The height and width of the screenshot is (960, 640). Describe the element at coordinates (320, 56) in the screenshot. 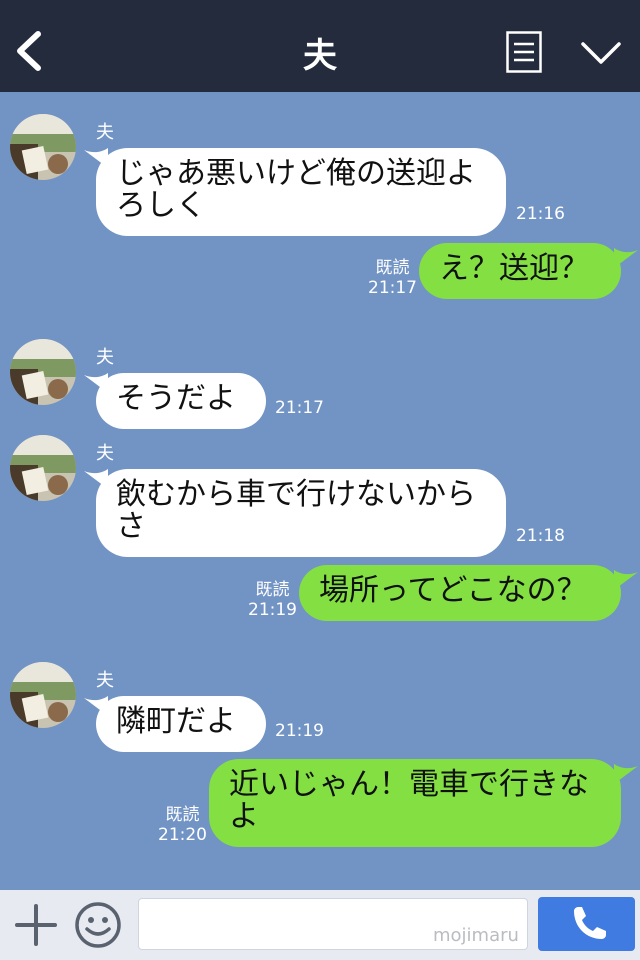

I see `chat-title: 夫` at that location.